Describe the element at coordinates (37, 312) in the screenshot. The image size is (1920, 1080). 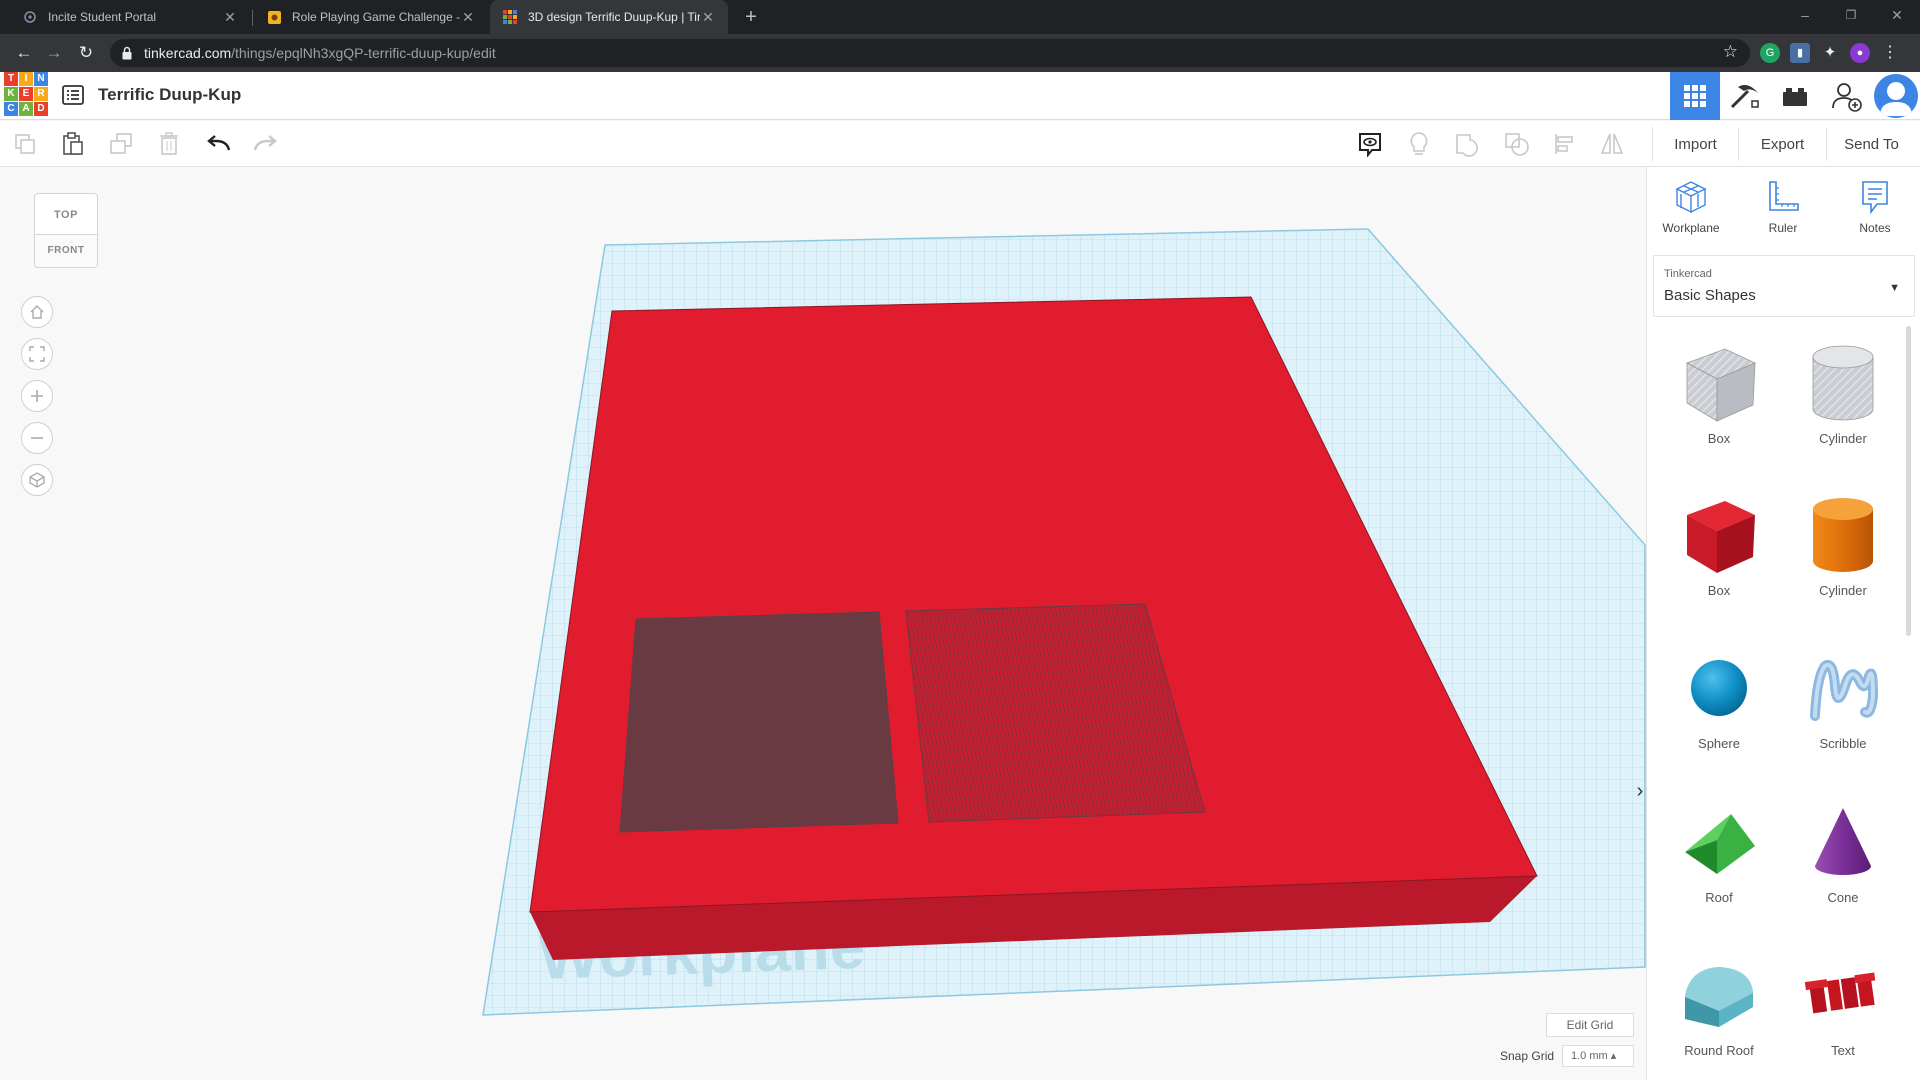
I see `home-view-button` at that location.